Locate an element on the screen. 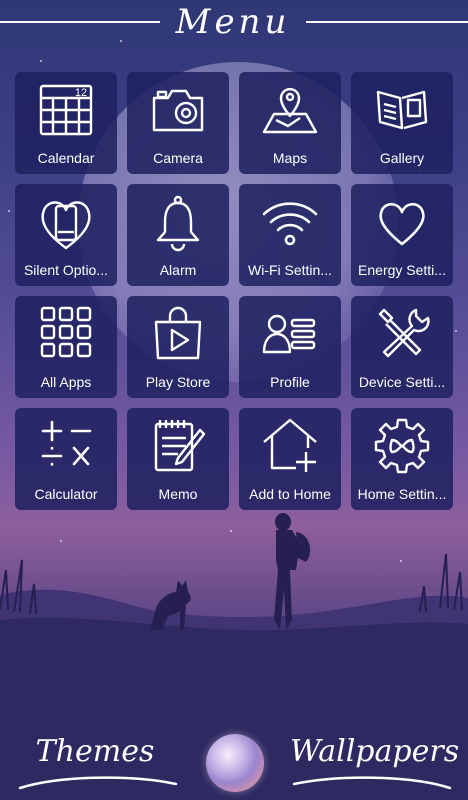 The image size is (468, 800). profile-icon is located at coordinates (289, 334).